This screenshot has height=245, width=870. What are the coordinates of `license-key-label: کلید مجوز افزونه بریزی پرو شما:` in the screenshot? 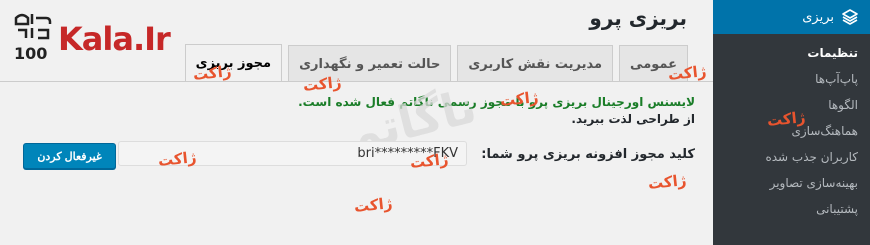 It's located at (588, 154).